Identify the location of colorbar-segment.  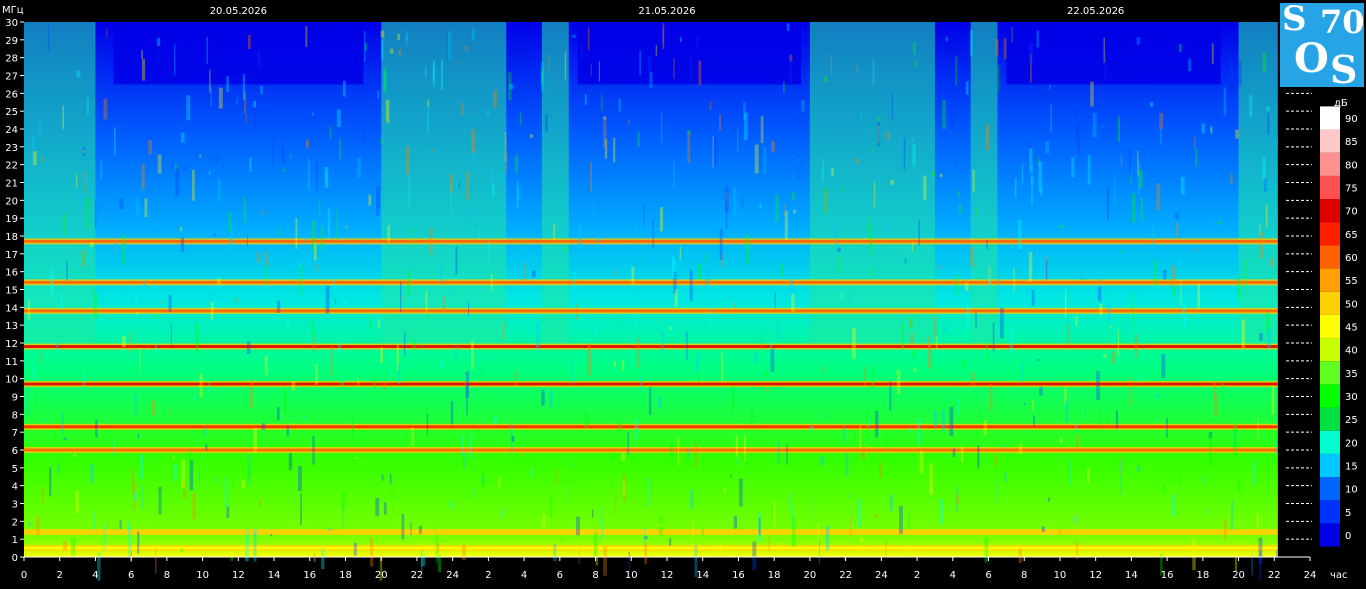
(1330, 257).